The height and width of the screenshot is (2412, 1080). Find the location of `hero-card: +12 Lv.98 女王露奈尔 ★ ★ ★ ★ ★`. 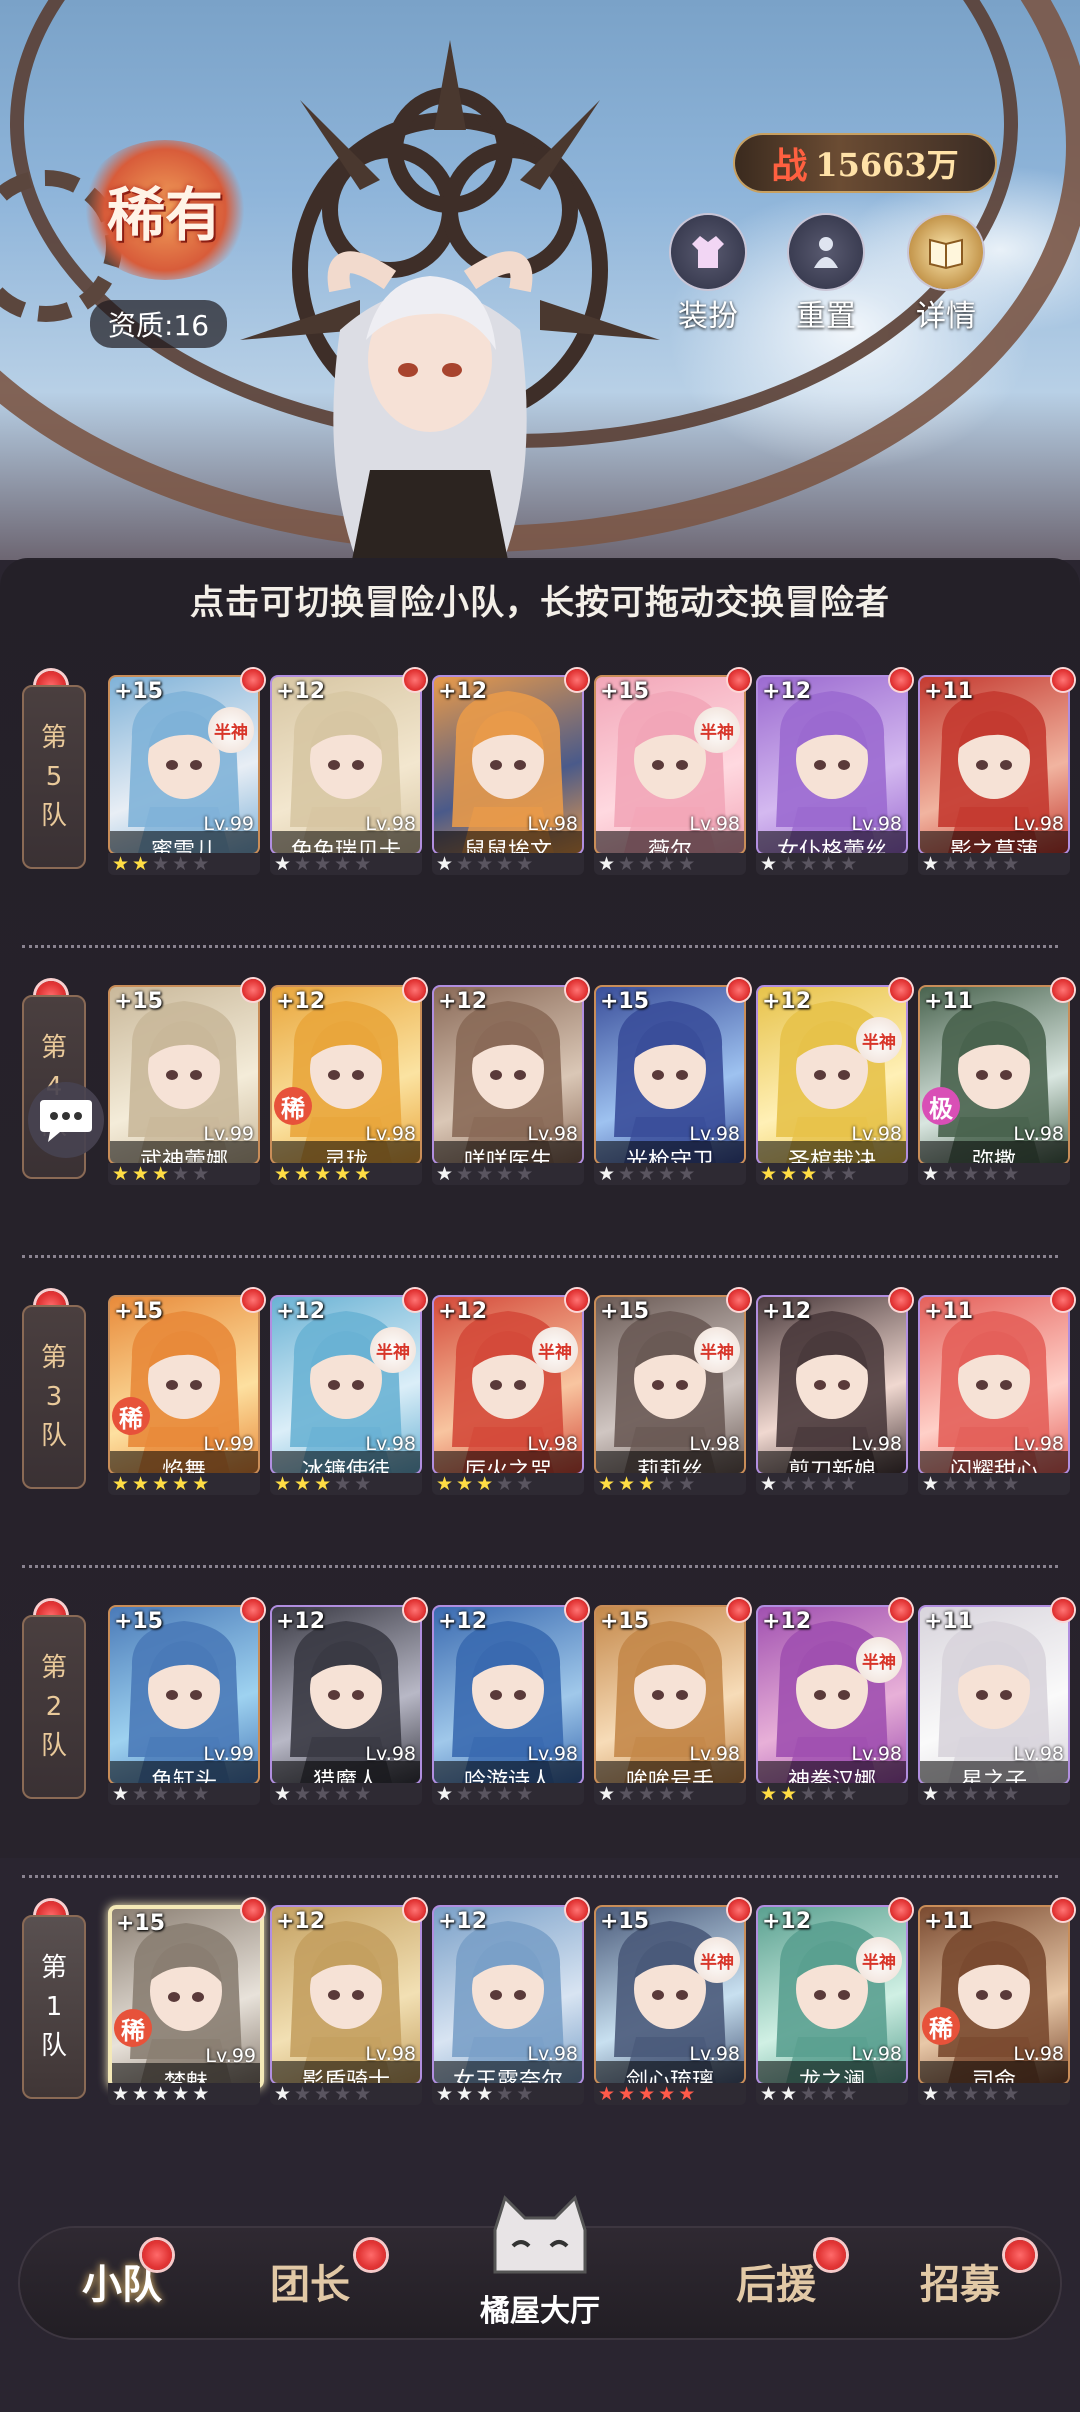

hero-card: +12 Lv.98 女王露奈尔 ★ ★ ★ ★ ★ is located at coordinates (510, 2002).